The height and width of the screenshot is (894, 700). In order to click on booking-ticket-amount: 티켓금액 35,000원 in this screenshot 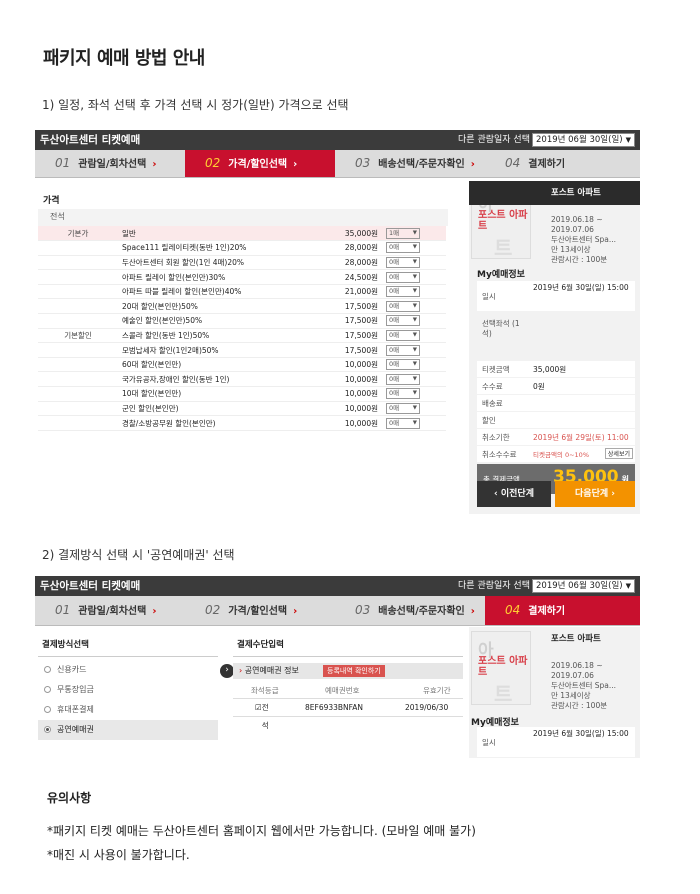, I will do `click(556, 369)`.